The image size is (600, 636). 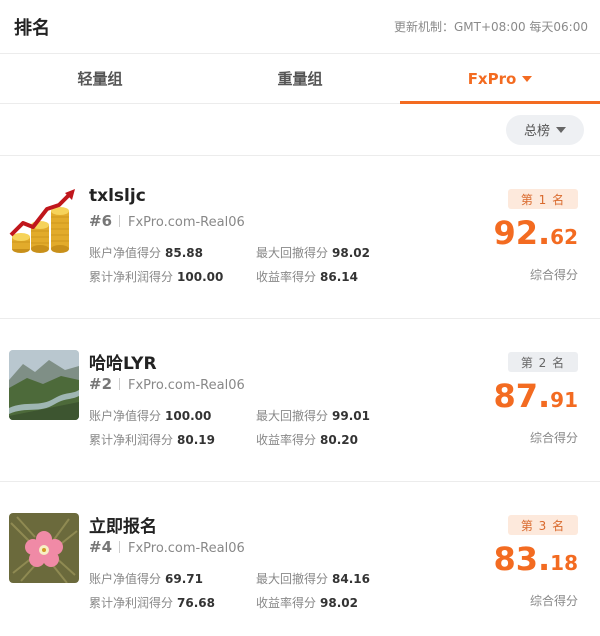 What do you see at coordinates (300, 130) in the screenshot?
I see `filter-row: 总榜` at bounding box center [300, 130].